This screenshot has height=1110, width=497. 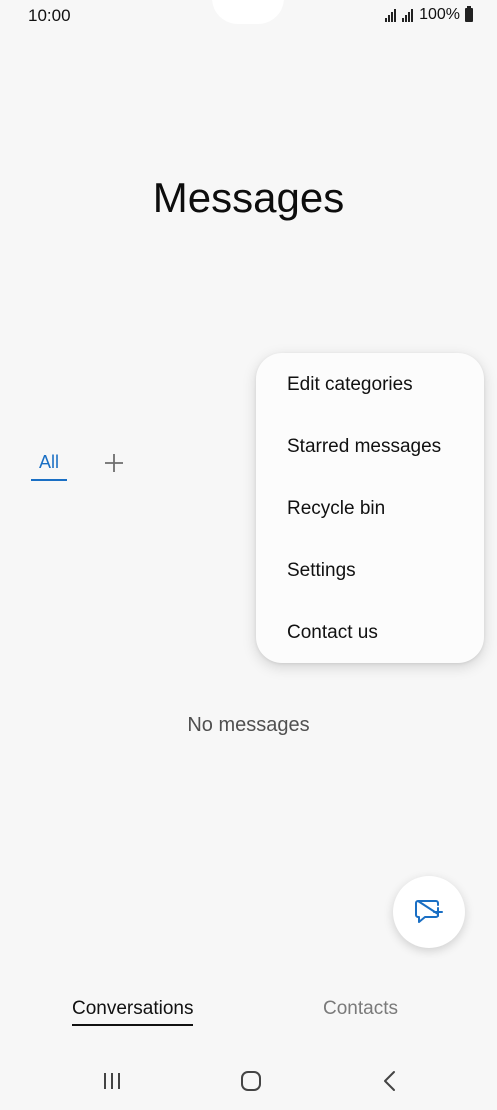 I want to click on home-icon, so click(x=251, y=1081).